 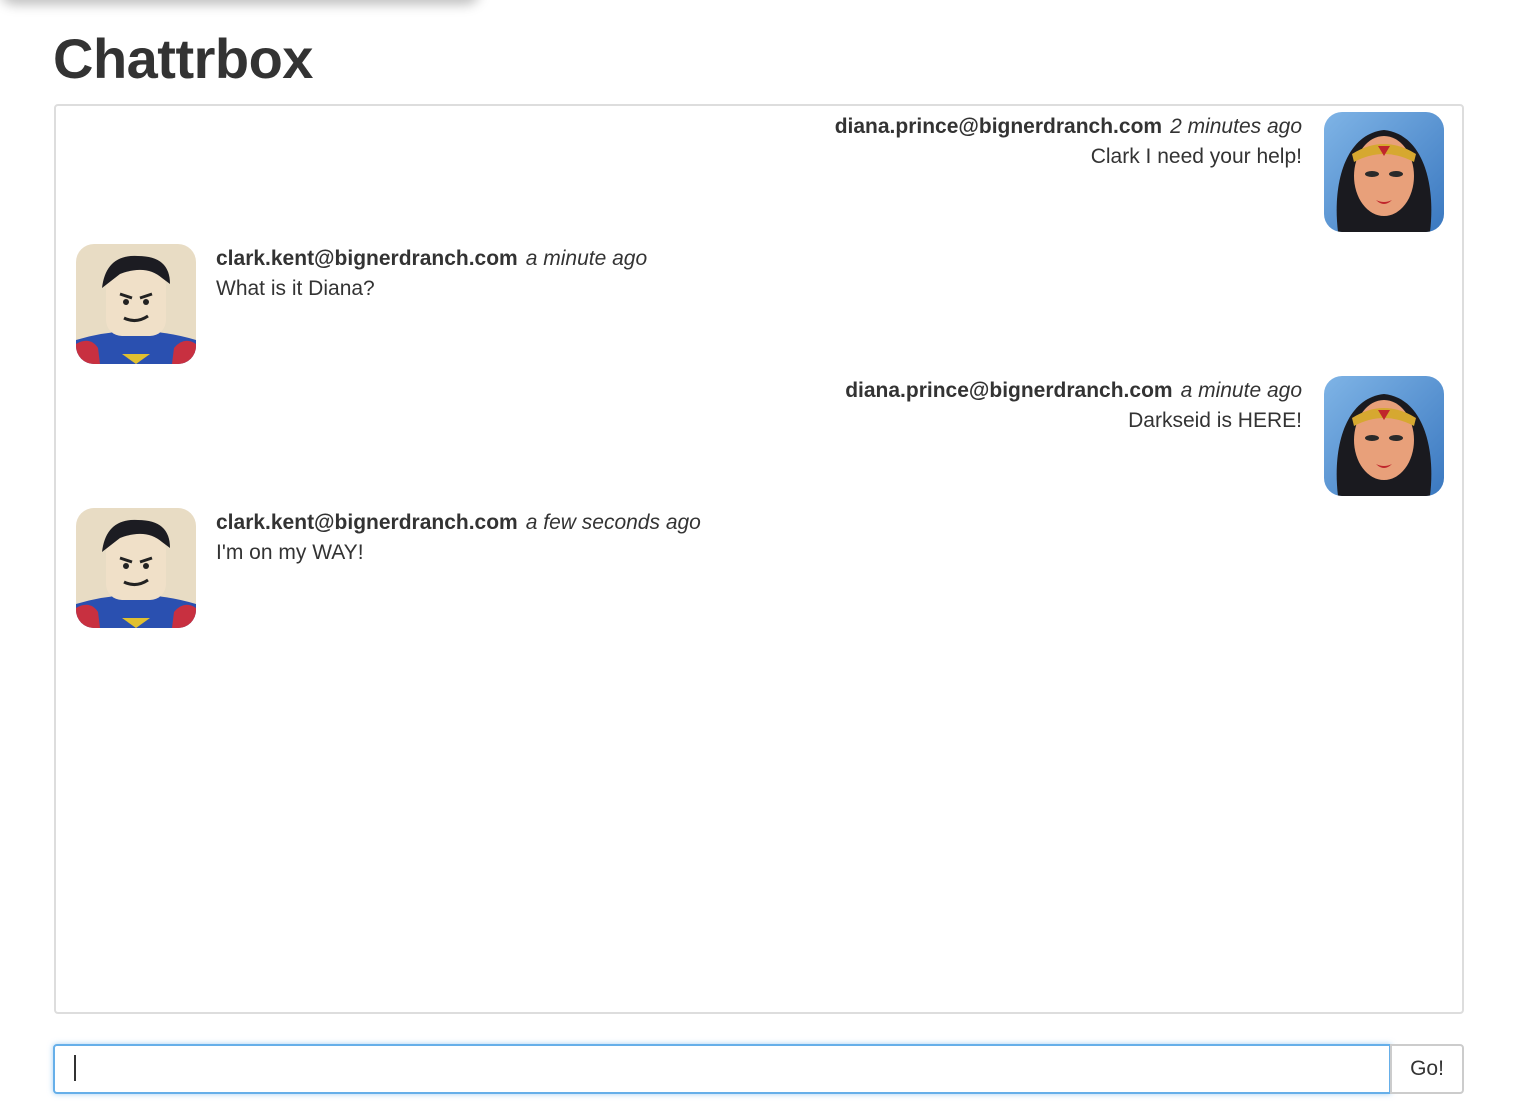 I want to click on message-time: 2 minutes ago, so click(x=1236, y=126).